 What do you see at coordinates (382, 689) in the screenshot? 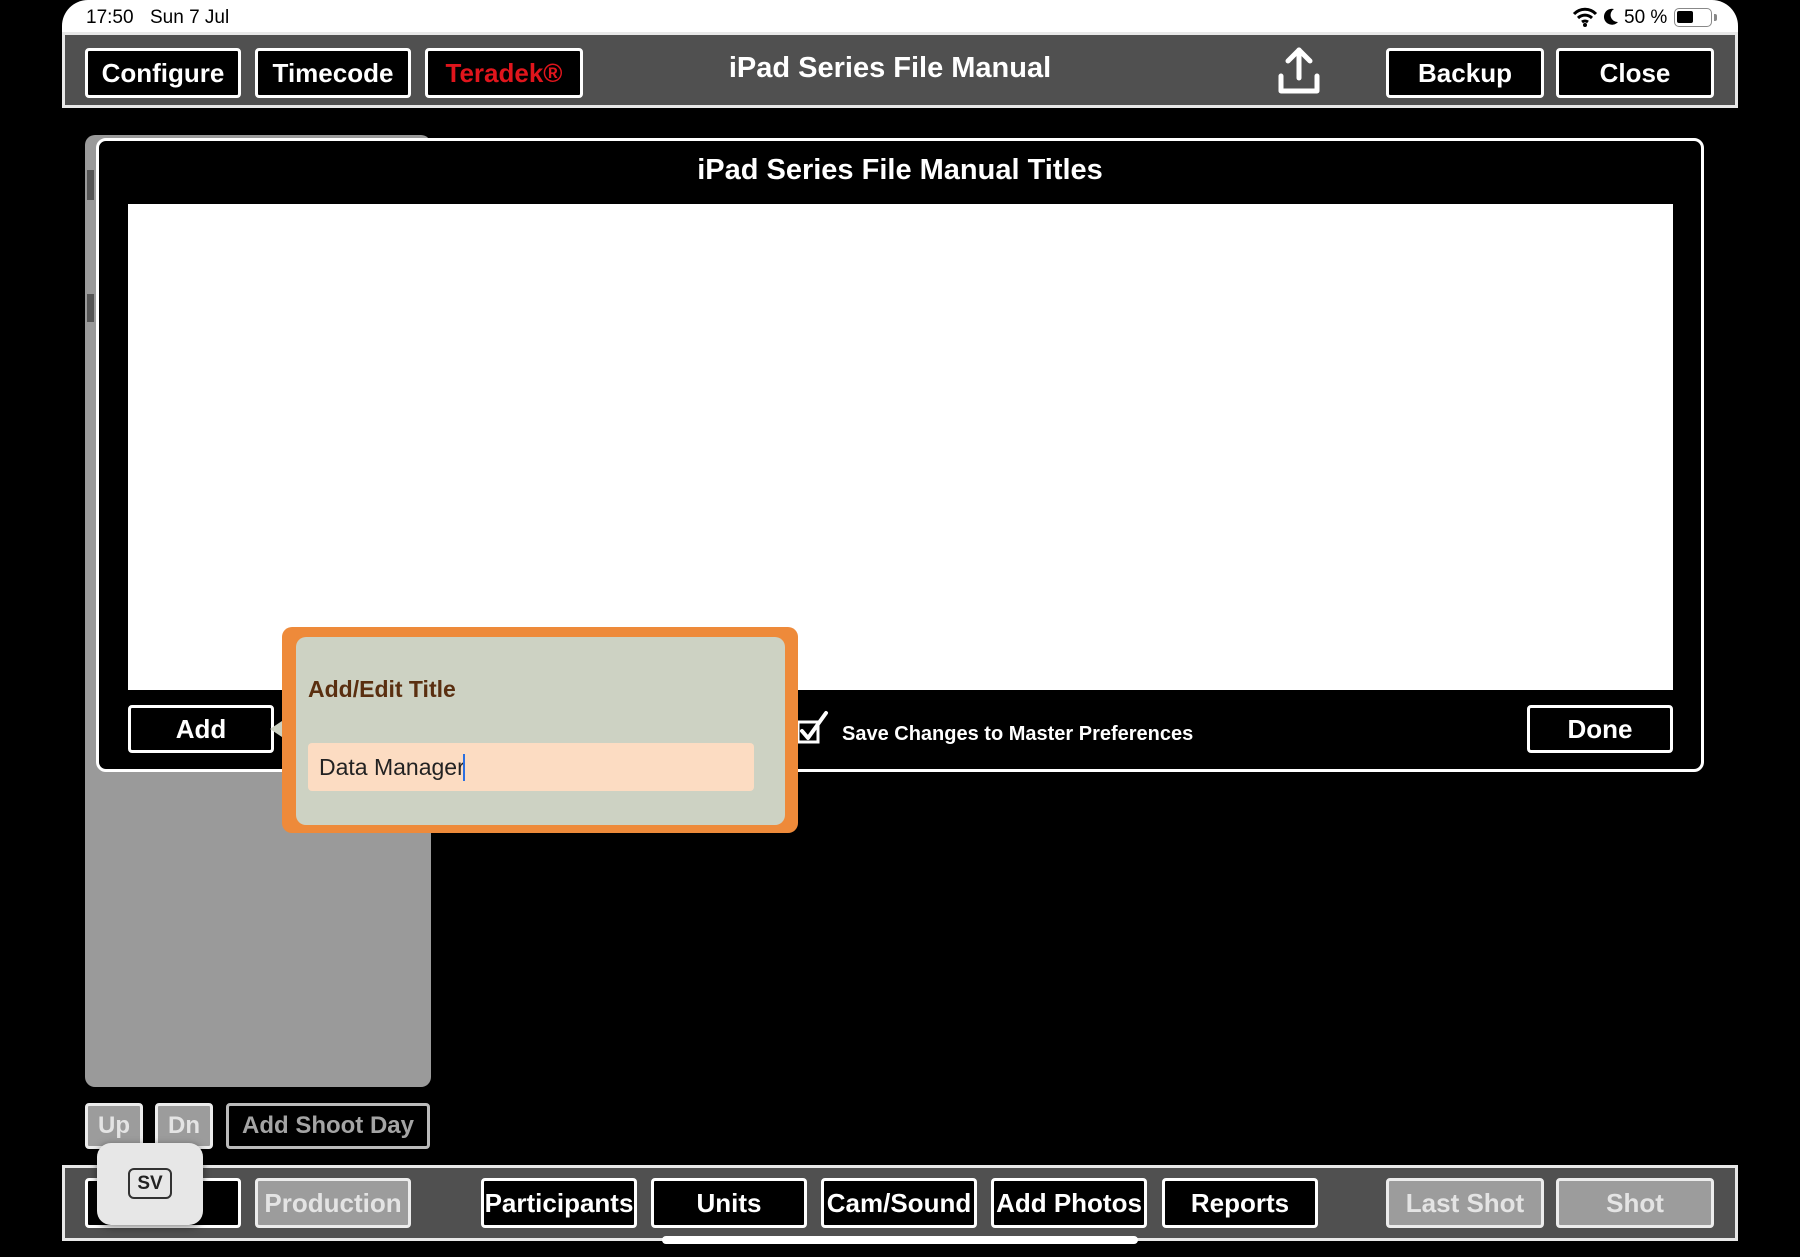
I see `popover-title: Add/Edit Title` at bounding box center [382, 689].